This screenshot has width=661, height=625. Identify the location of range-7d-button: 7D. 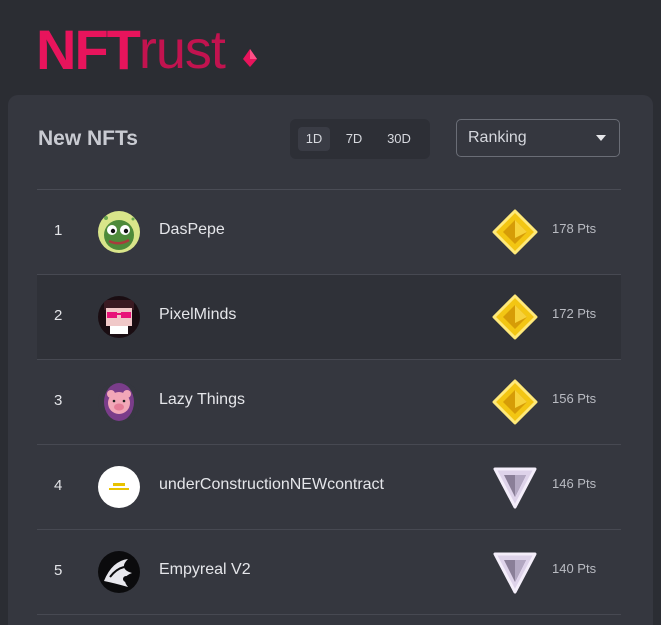
(354, 139).